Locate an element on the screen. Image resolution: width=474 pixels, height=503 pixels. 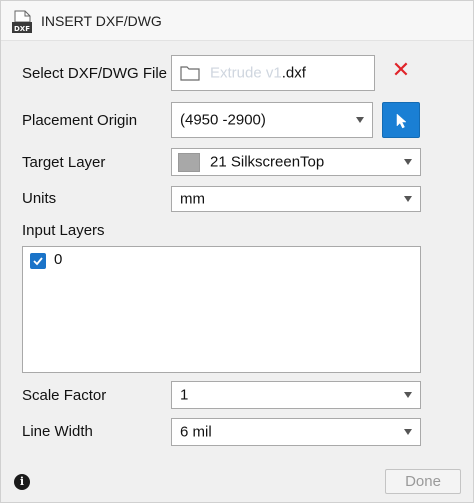
target-layer-value: 21 SilkscreenTop is located at coordinates (267, 162).